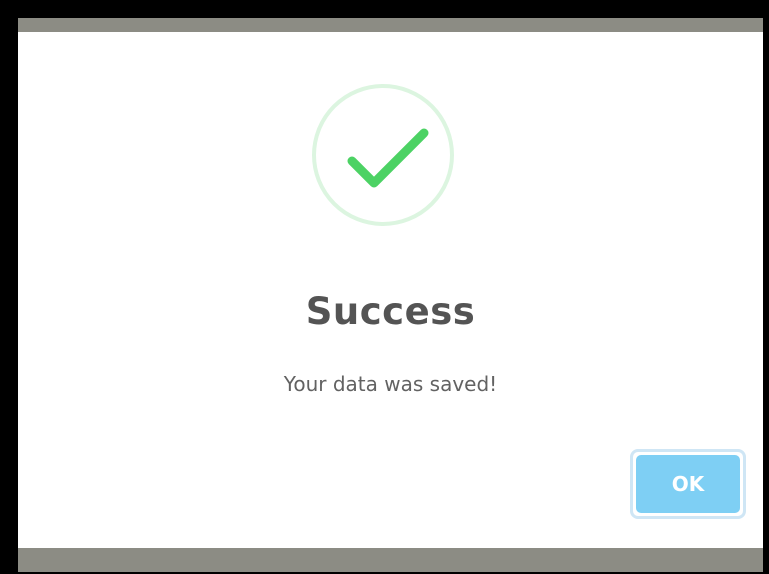 The image size is (769, 574). What do you see at coordinates (388, 158) in the screenshot?
I see `checkmark-icon` at bounding box center [388, 158].